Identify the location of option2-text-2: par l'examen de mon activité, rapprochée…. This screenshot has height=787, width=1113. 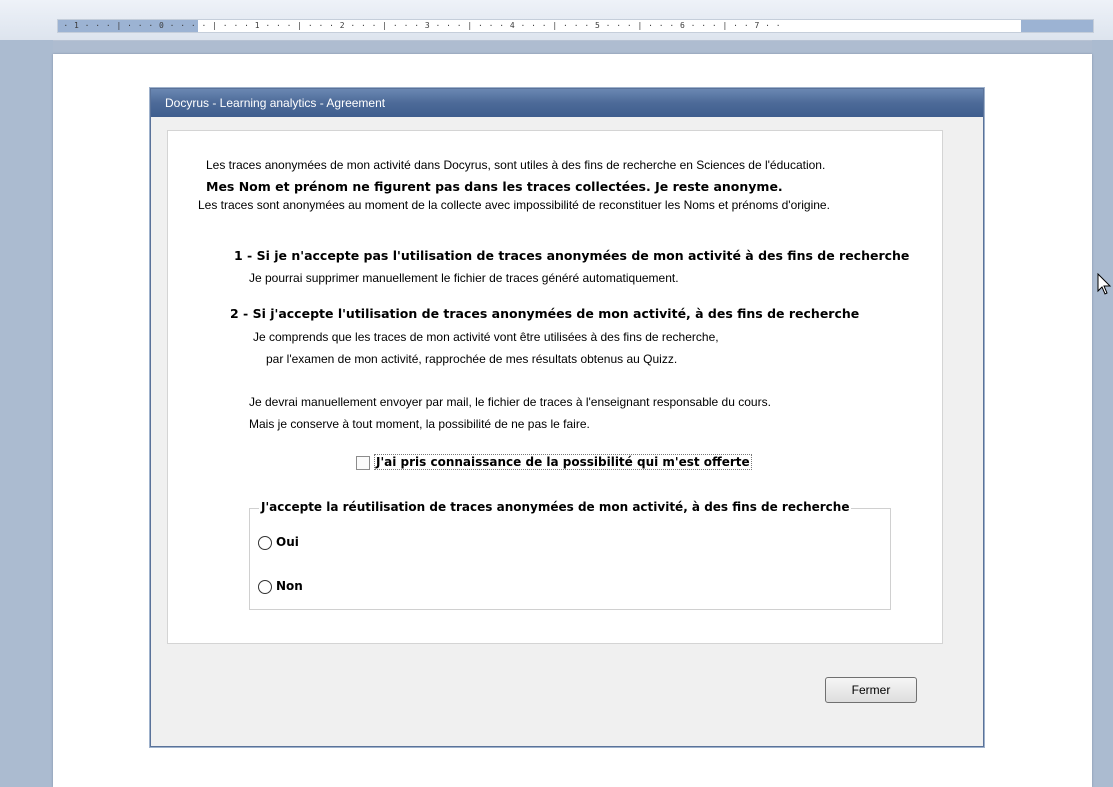
(472, 359).